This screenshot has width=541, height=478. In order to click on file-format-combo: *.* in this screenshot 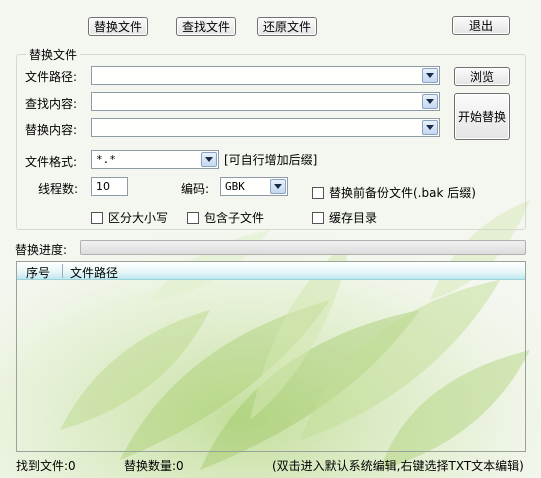, I will do `click(155, 159)`.